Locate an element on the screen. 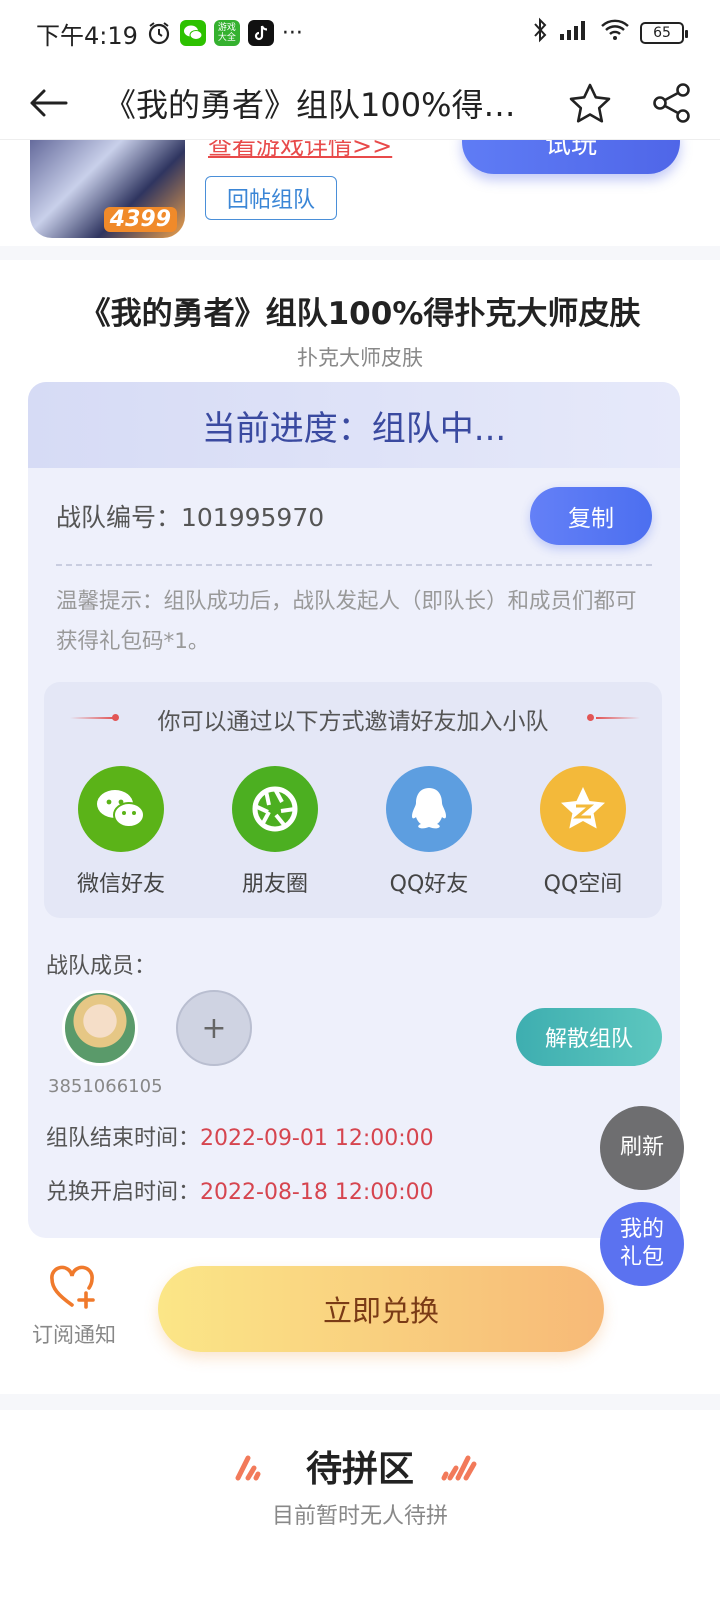 Image resolution: width=720 pixels, height=1600 pixels. invite-title: 你可以通过以下方式邀请好友加入小队 is located at coordinates (353, 722).